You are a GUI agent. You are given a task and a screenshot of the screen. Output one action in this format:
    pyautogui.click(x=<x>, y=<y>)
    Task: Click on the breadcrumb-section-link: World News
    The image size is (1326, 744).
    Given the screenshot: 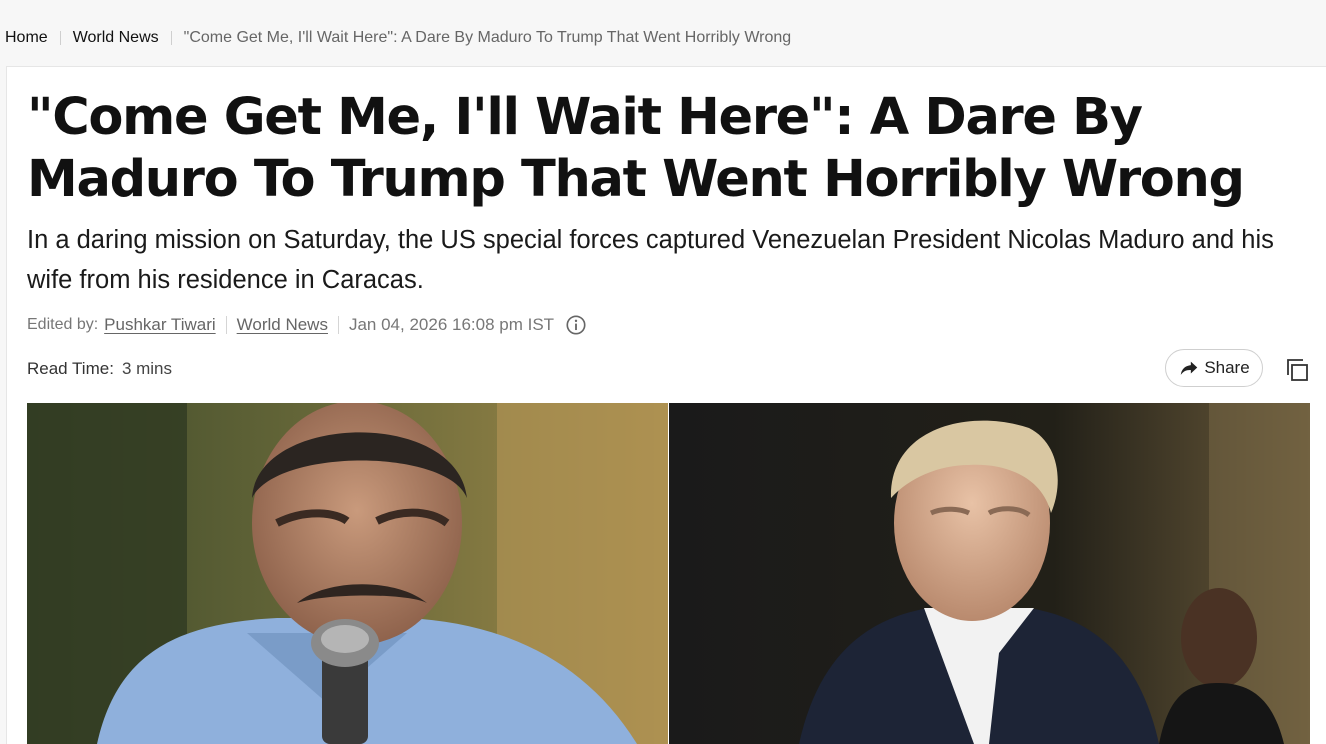 What is the action you would take?
    pyautogui.click(x=116, y=38)
    